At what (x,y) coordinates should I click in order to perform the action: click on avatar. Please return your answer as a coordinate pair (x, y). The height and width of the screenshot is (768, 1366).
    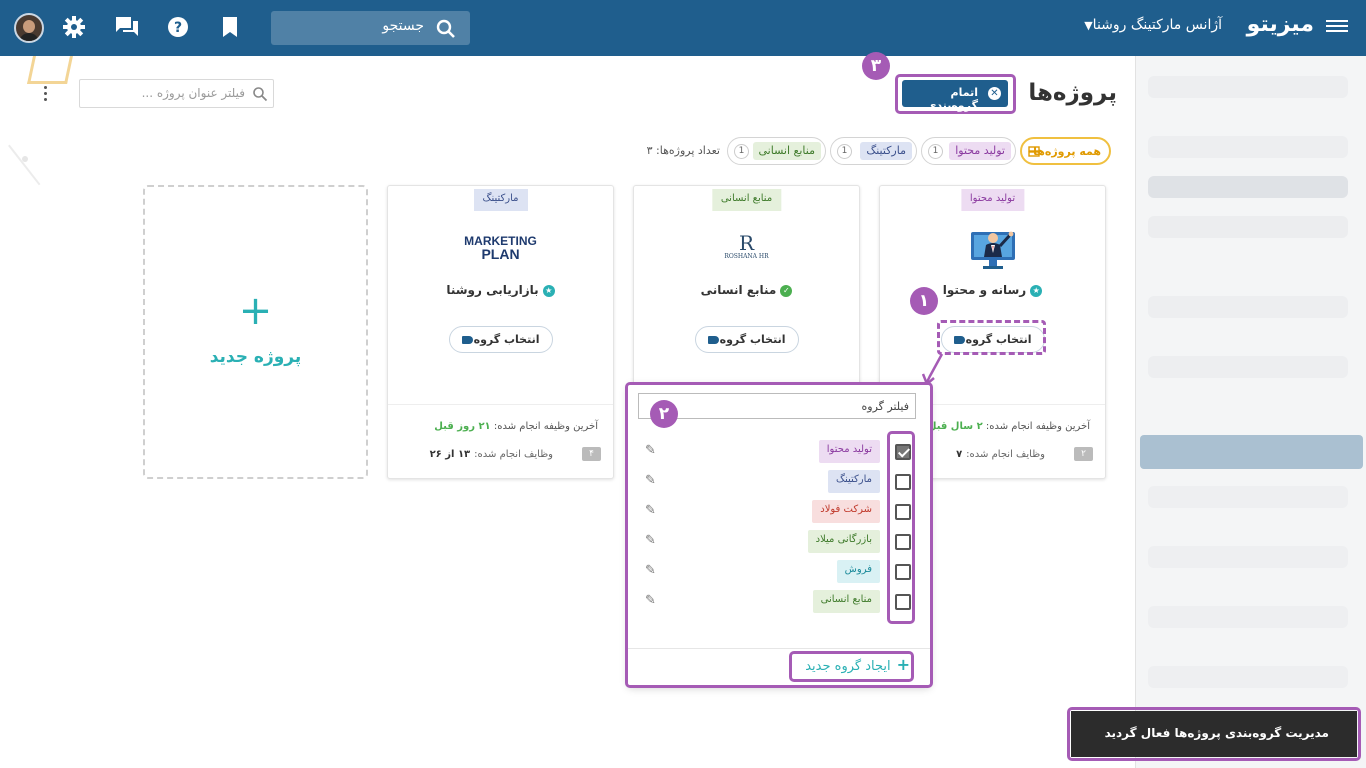
    Looking at the image, I should click on (29, 28).